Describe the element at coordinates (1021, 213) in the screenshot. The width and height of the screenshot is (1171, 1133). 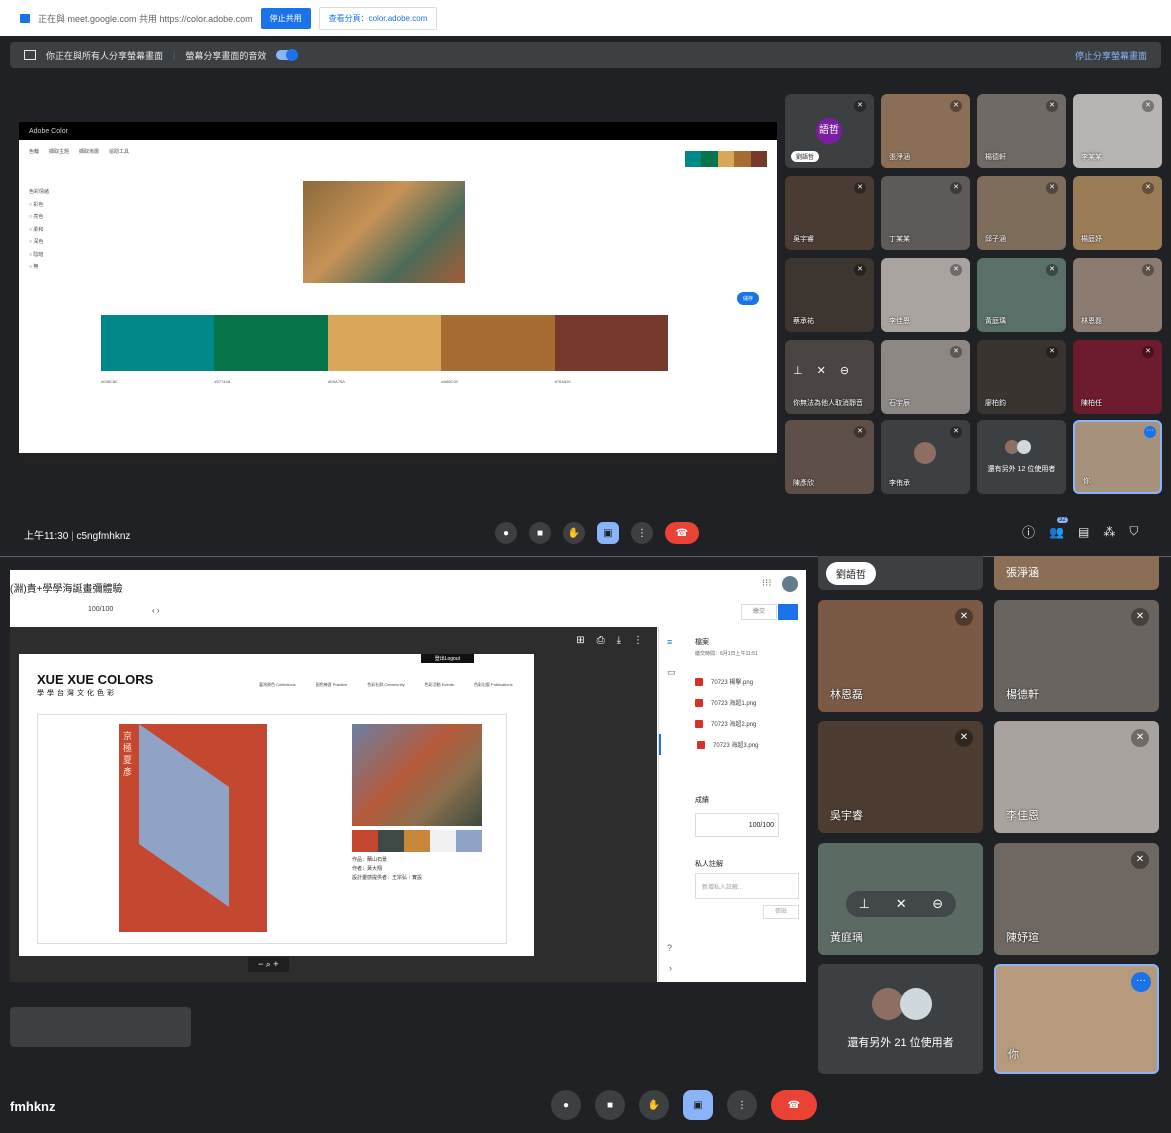
I see `participant-tile: ✕ 邱子涵` at that location.